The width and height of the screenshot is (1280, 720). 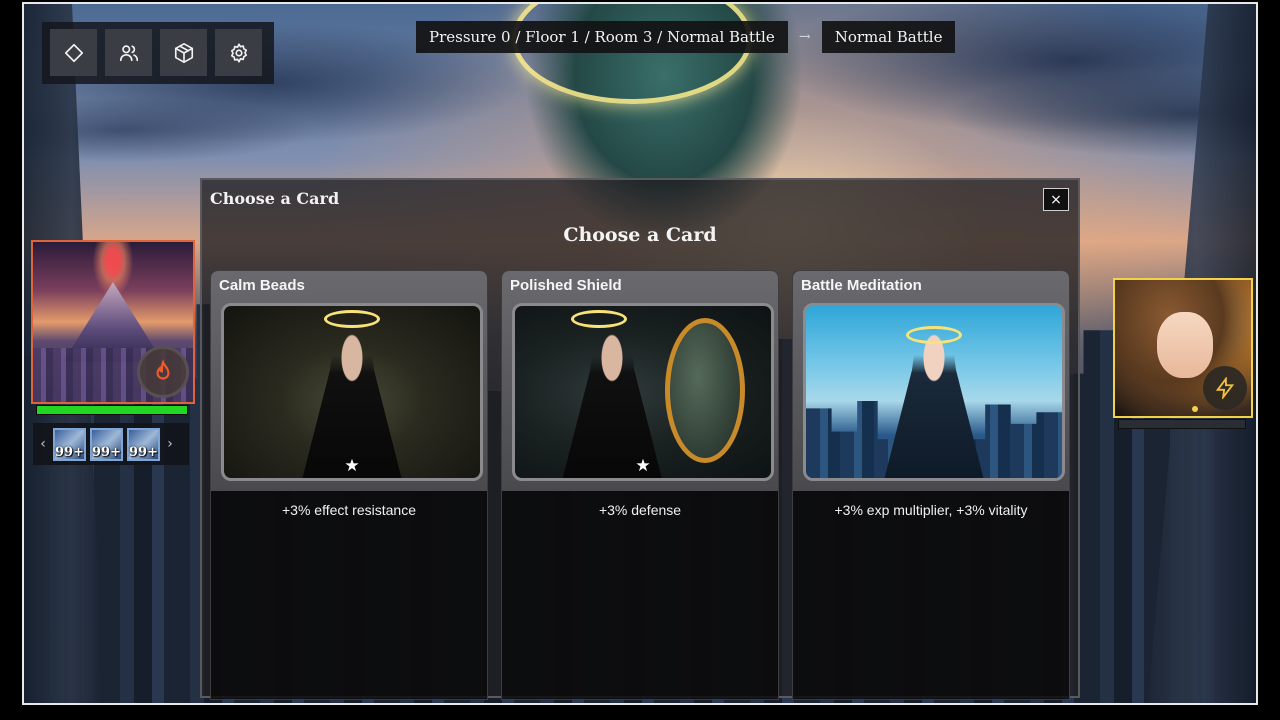 What do you see at coordinates (640, 235) in the screenshot?
I see `modal-heading: Choose a Card` at bounding box center [640, 235].